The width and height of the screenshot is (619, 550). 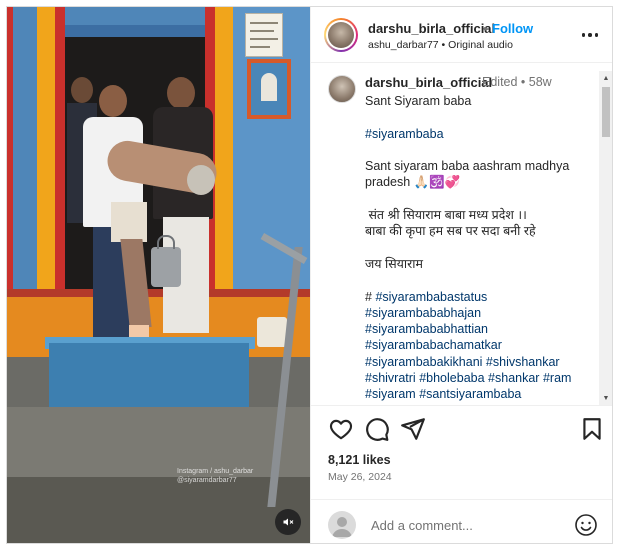 What do you see at coordinates (272, 332) in the screenshot?
I see `bag` at bounding box center [272, 332].